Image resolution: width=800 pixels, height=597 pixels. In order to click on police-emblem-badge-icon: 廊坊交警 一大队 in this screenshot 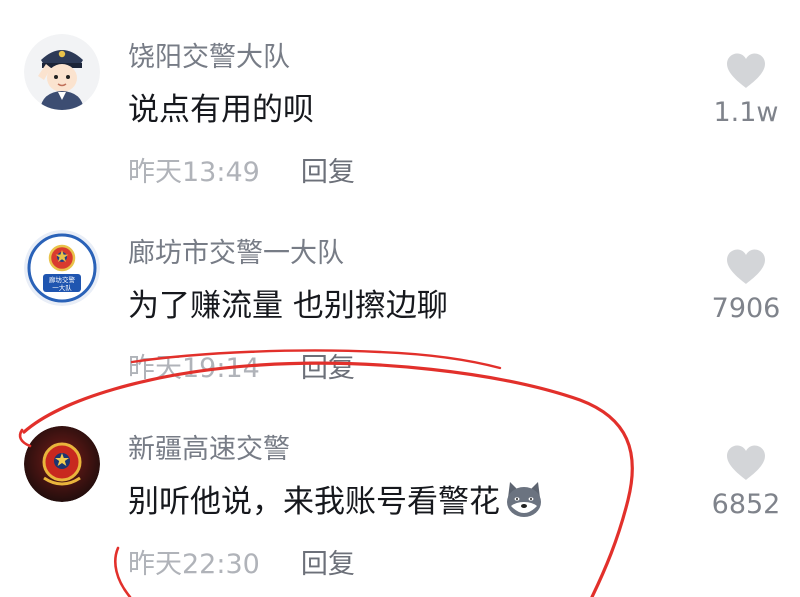, I will do `click(62, 268)`.